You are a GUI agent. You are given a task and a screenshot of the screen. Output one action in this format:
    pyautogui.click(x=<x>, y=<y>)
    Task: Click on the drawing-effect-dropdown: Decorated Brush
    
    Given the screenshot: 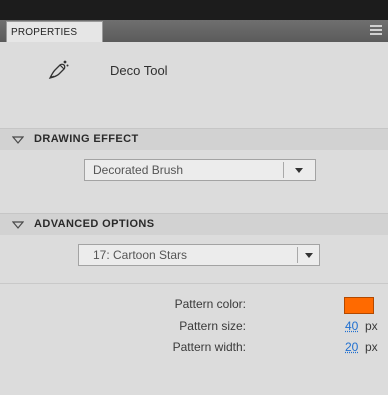 What is the action you would take?
    pyautogui.click(x=200, y=170)
    